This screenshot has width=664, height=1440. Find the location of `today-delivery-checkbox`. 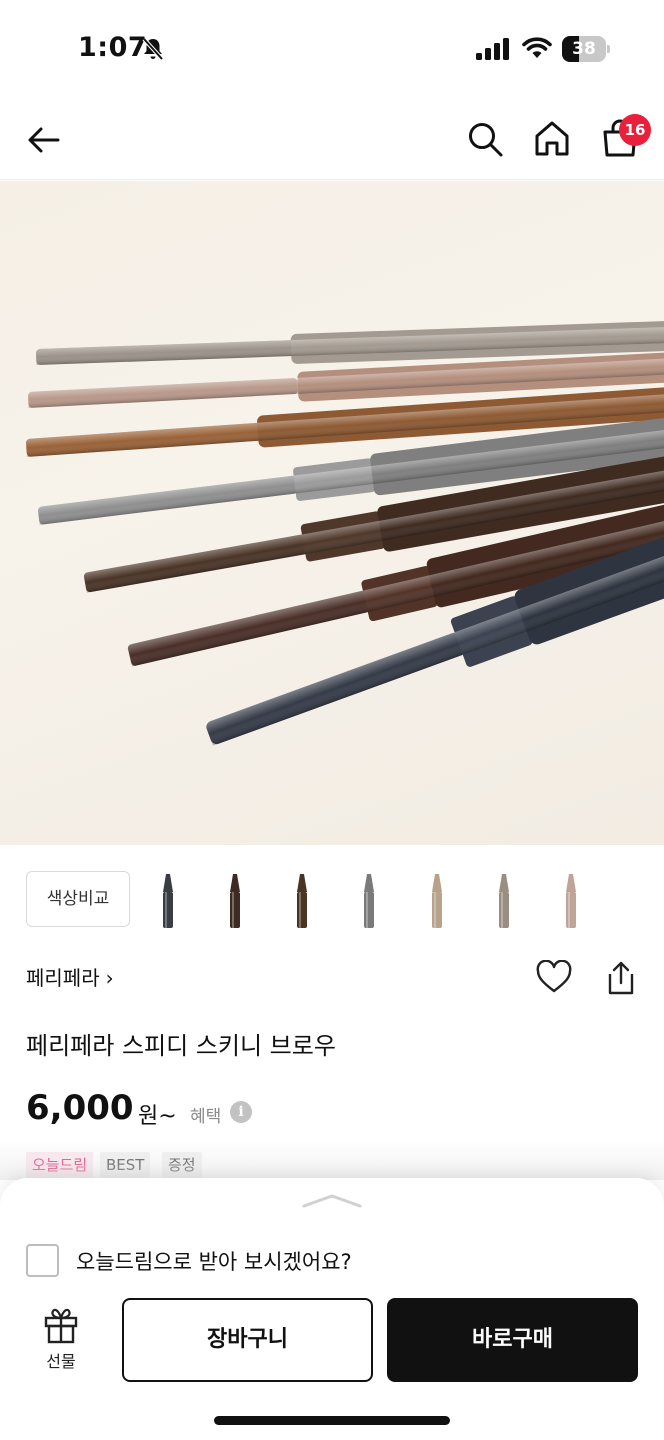

today-delivery-checkbox is located at coordinates (42, 1260).